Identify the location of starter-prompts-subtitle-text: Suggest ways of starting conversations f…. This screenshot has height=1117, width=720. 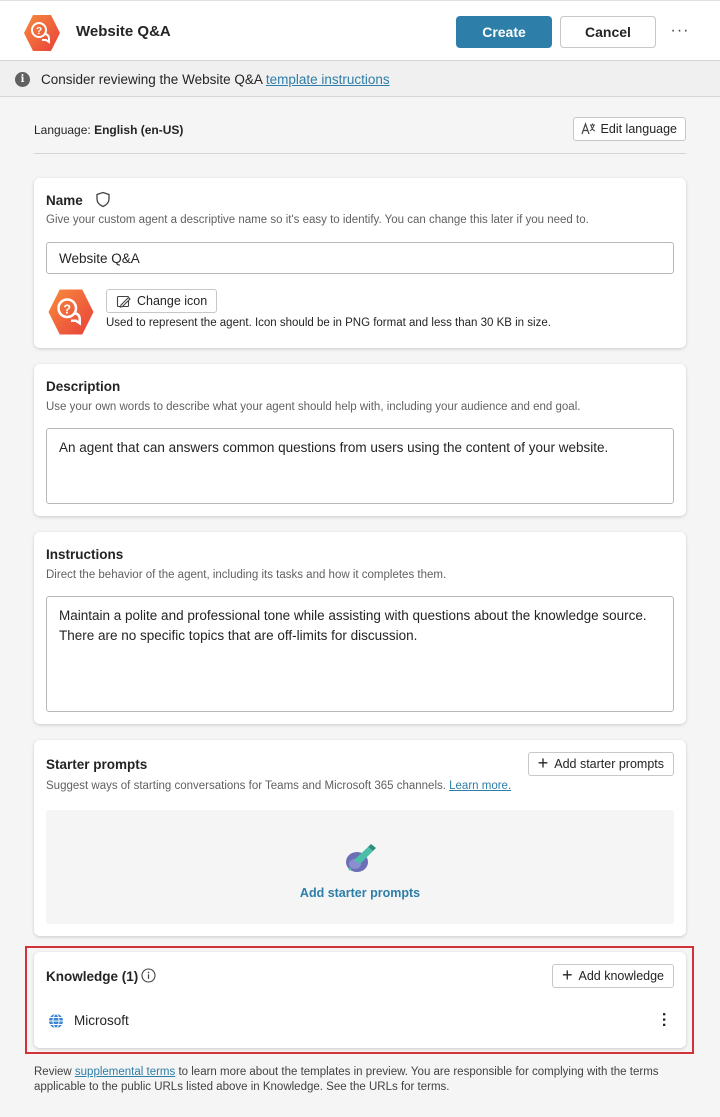
(248, 786).